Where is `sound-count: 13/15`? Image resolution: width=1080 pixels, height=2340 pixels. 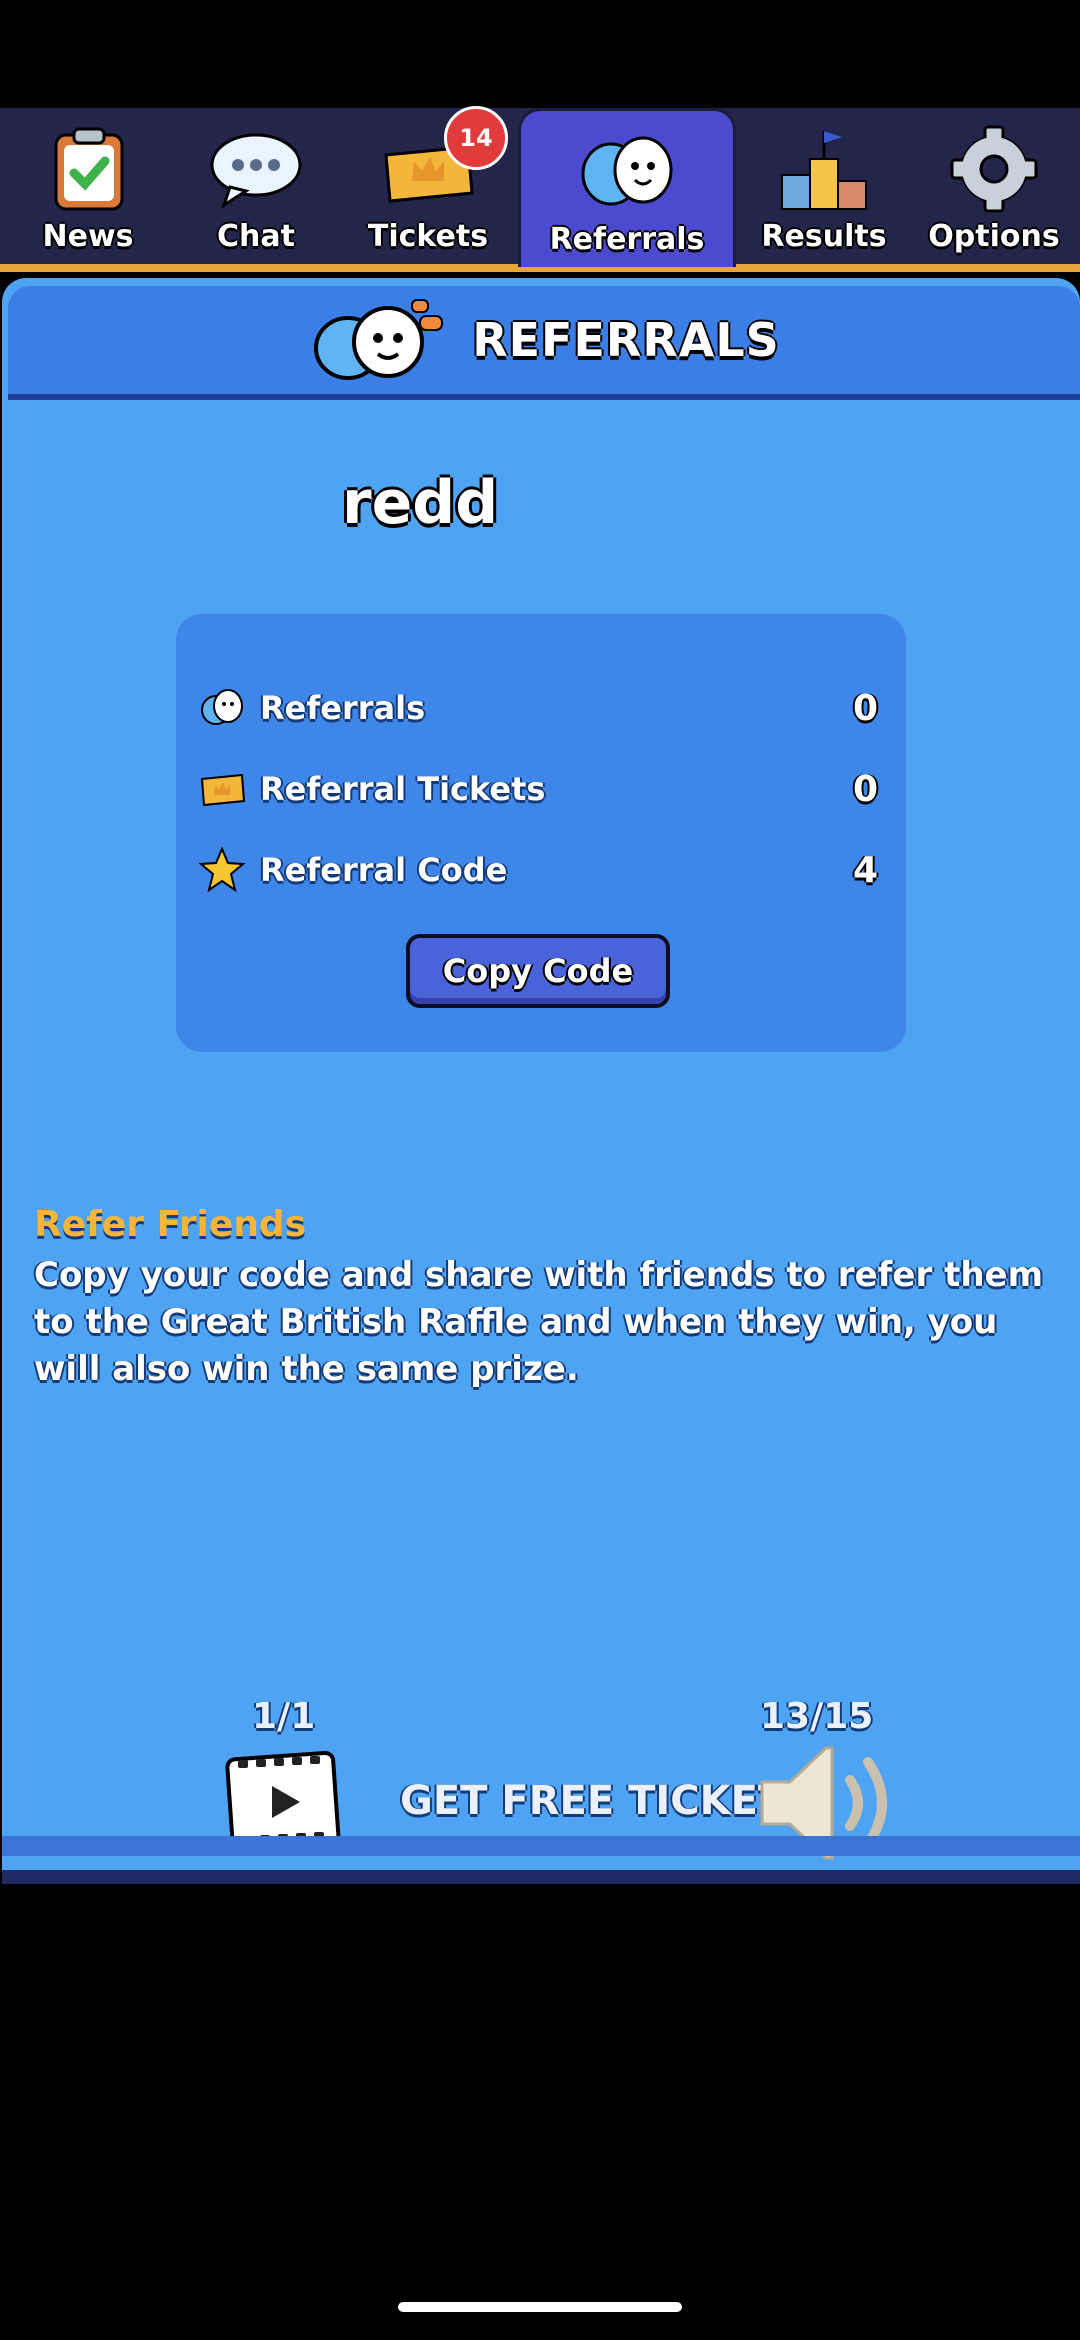
sound-count: 13/15 is located at coordinates (817, 1716).